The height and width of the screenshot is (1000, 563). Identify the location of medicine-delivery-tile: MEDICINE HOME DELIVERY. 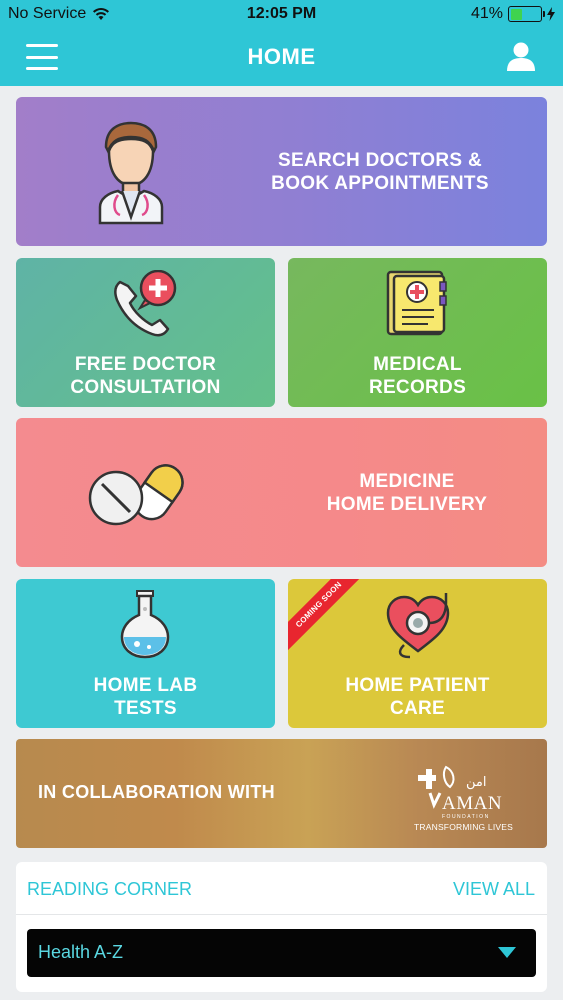
(281, 492).